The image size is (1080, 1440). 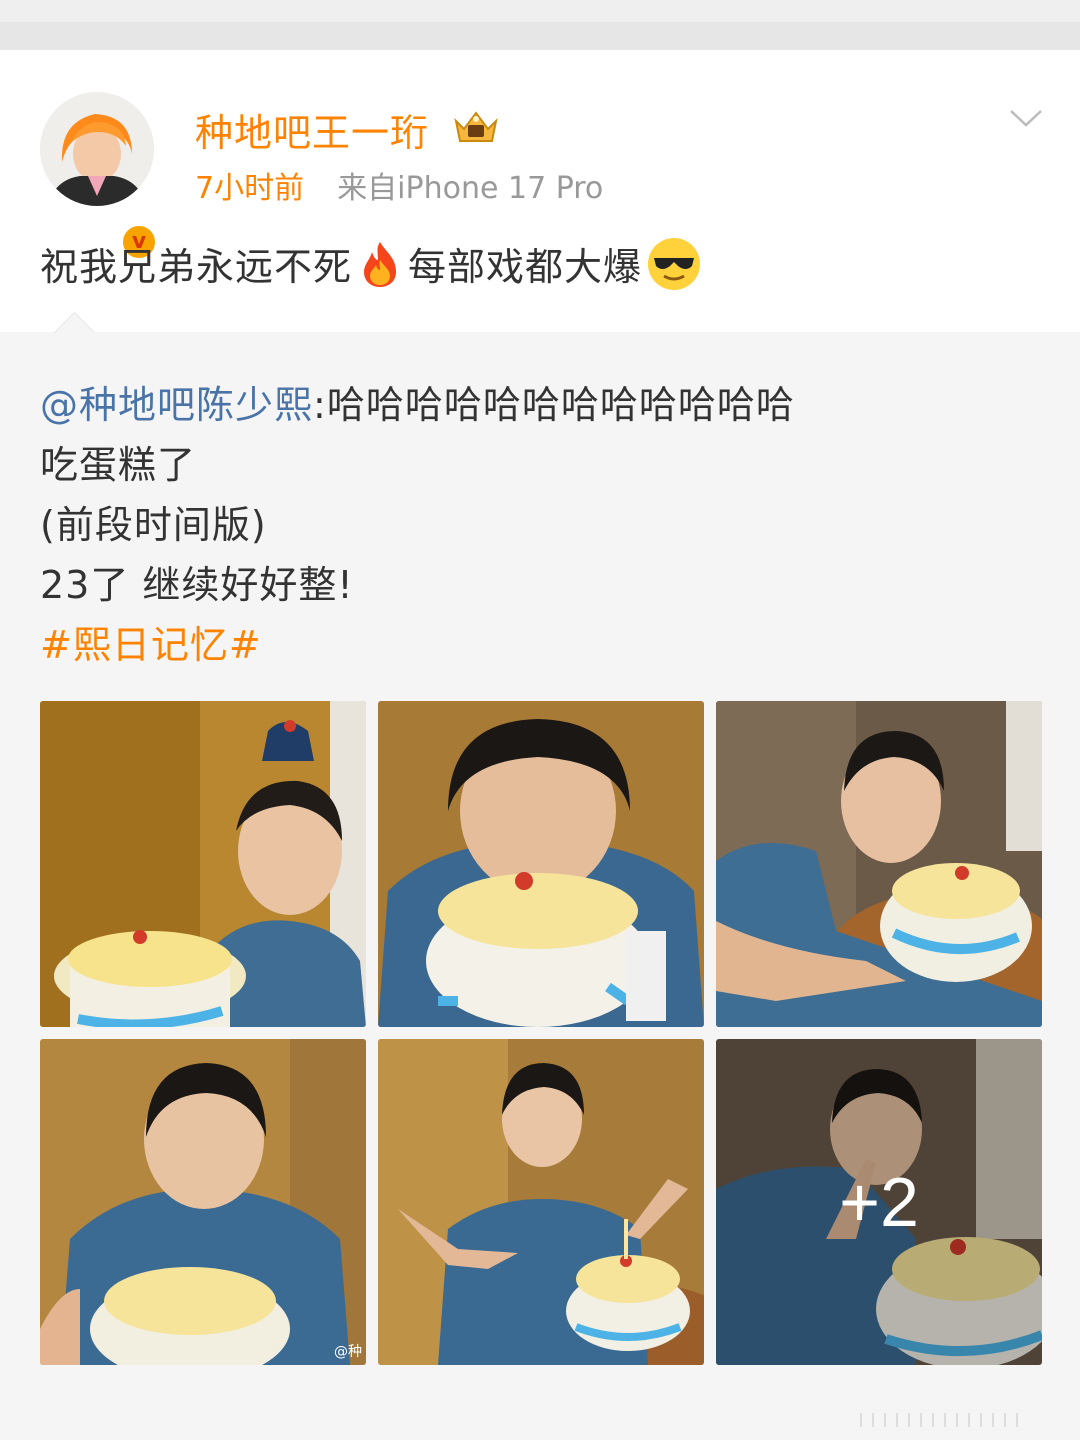 I want to click on repost-line-1: @种地吧陈少熙:哈哈哈哈哈哈哈哈哈哈哈哈, so click(x=417, y=401).